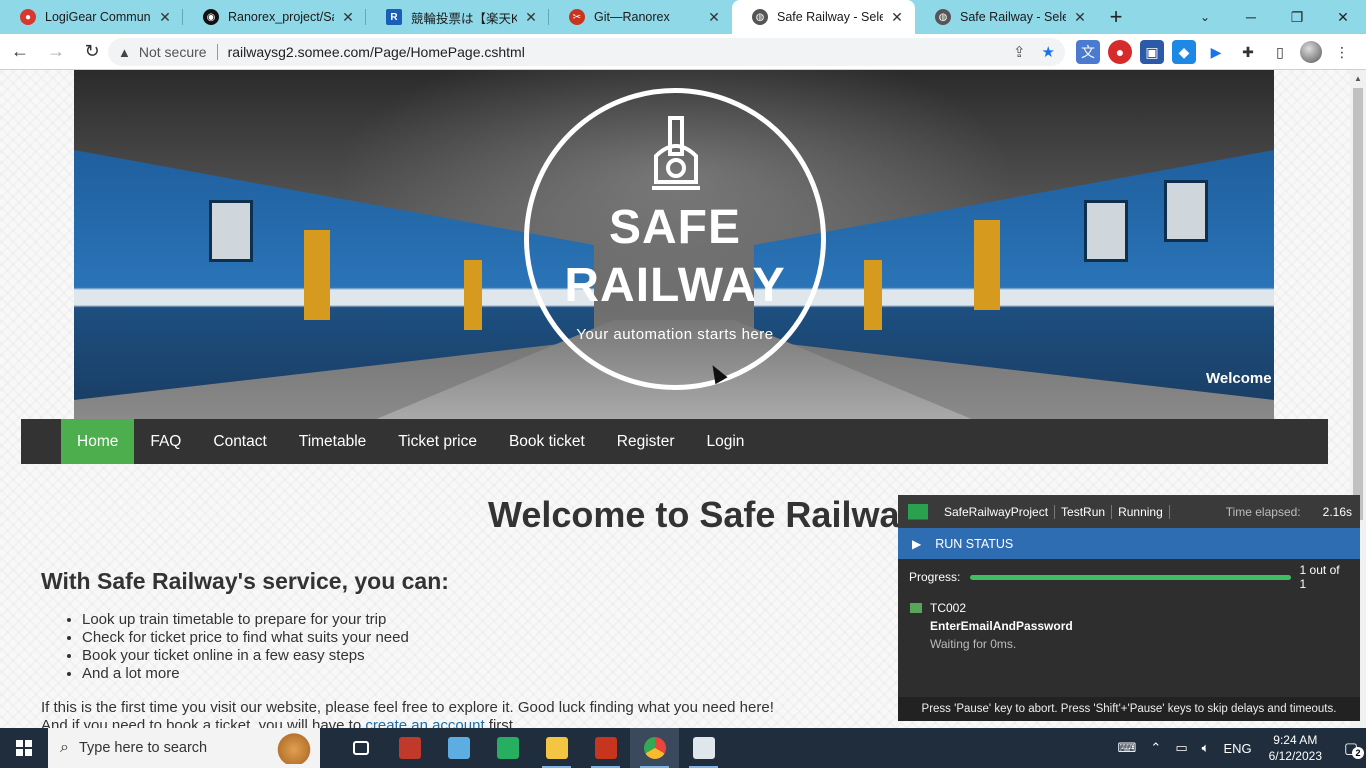 The width and height of the screenshot is (1366, 768). What do you see at coordinates (1237, 748) in the screenshot?
I see `language-indicator: ENG` at bounding box center [1237, 748].